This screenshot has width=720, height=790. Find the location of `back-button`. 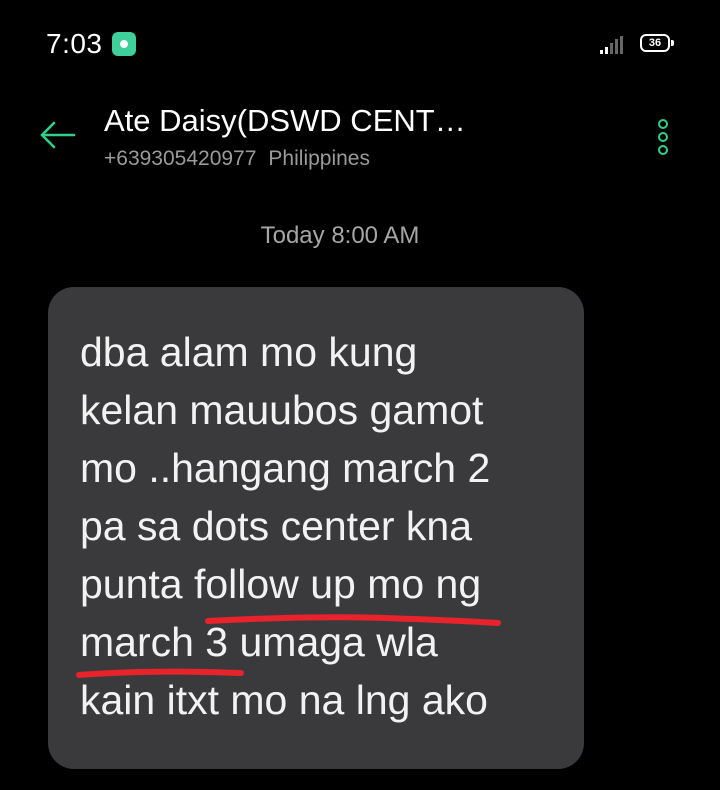

back-button is located at coordinates (58, 135).